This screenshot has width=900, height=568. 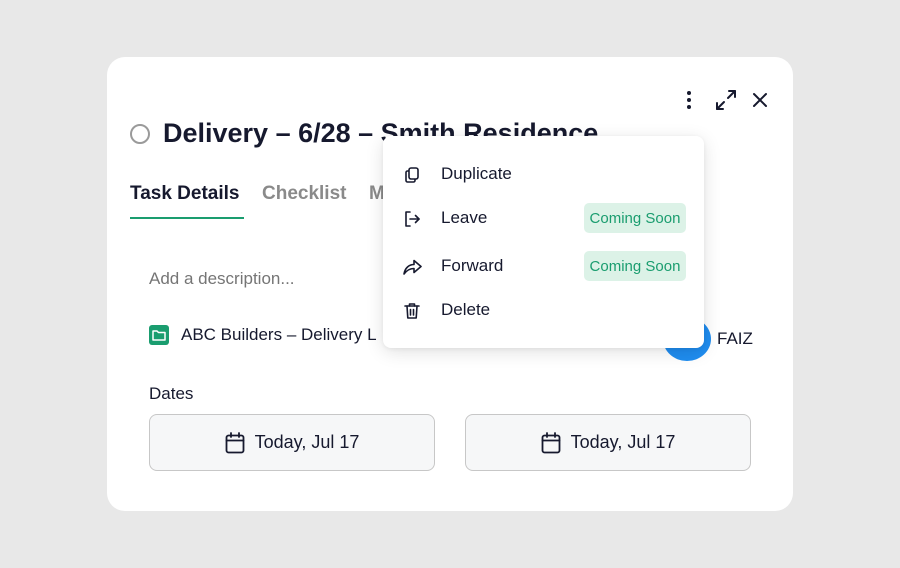 I want to click on folder-icon, so click(x=159, y=335).